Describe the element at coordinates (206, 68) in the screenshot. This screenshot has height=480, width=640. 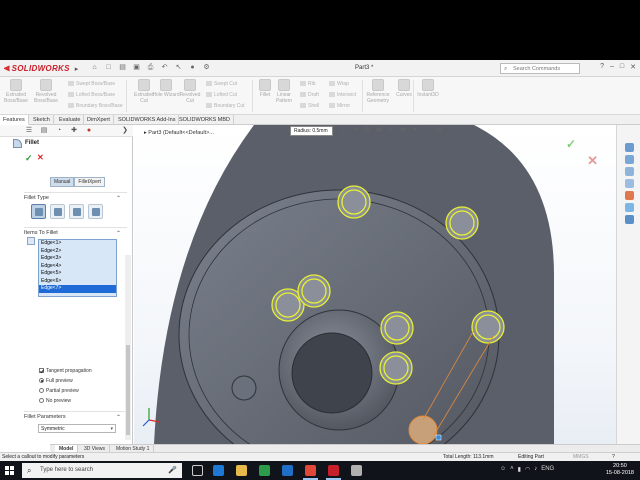
I see `options-icon: ⚙` at that location.